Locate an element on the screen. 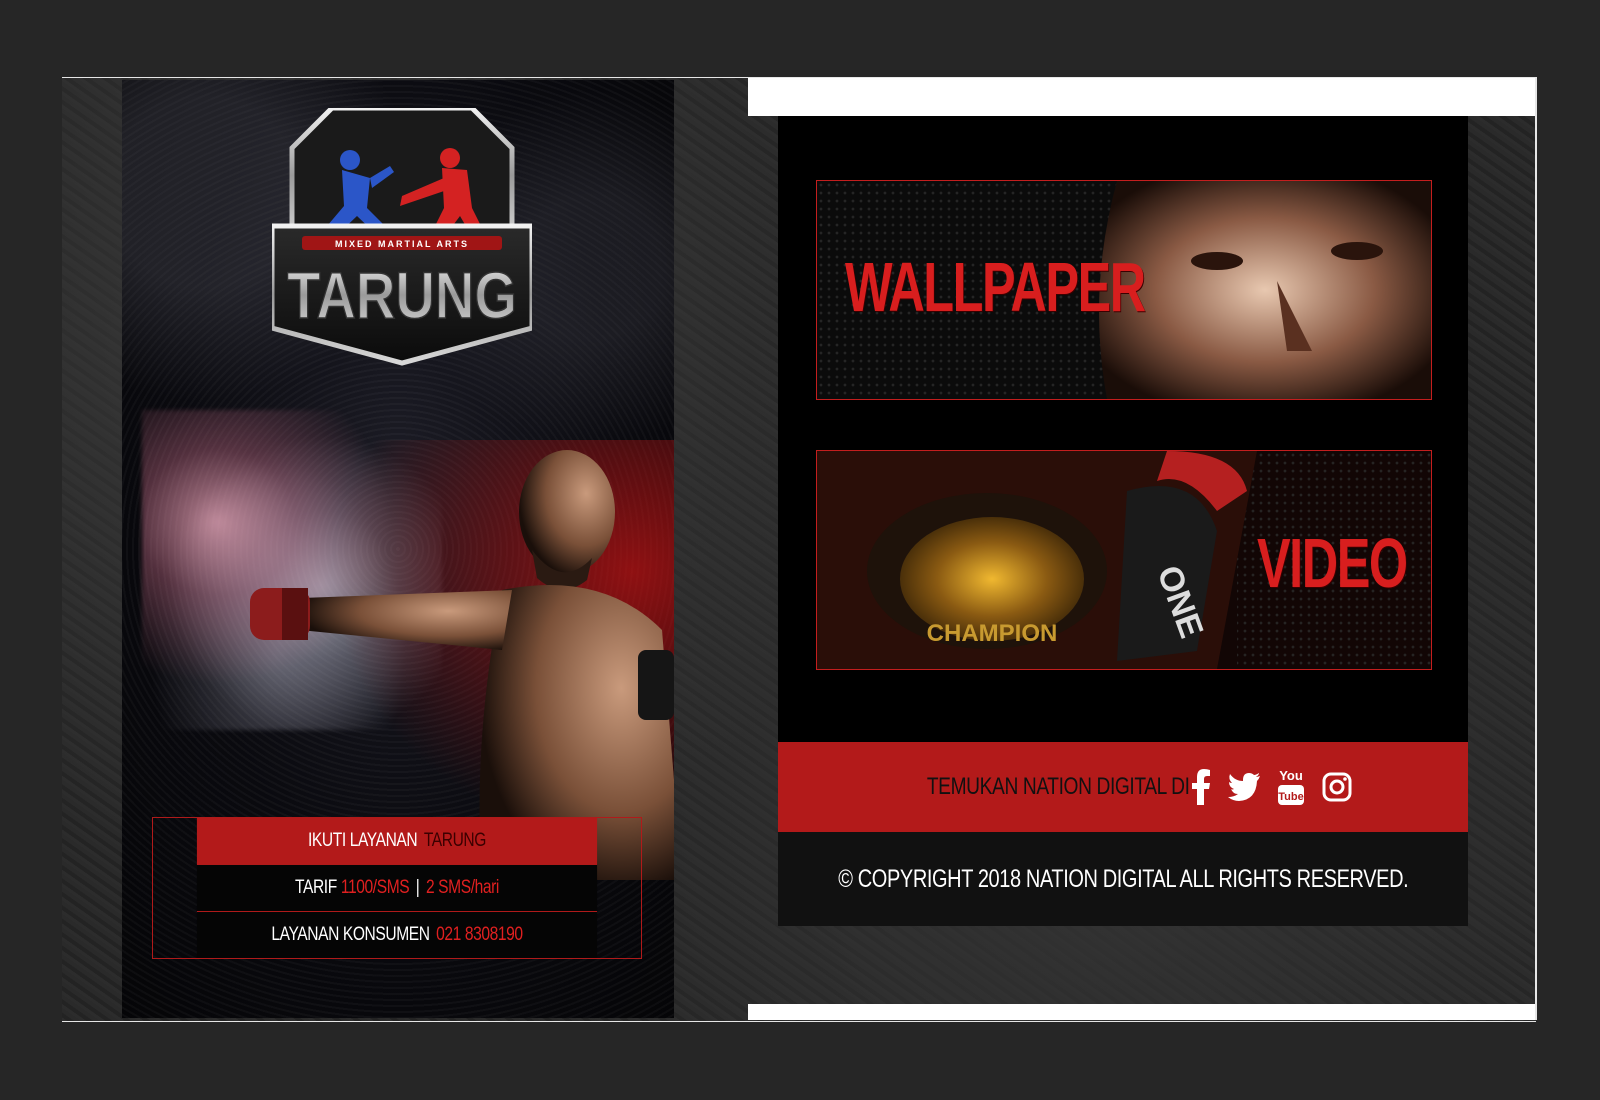 The width and height of the screenshot is (1600, 1100). service-header-prefix: IKUTI LAYANAN is located at coordinates (363, 840).